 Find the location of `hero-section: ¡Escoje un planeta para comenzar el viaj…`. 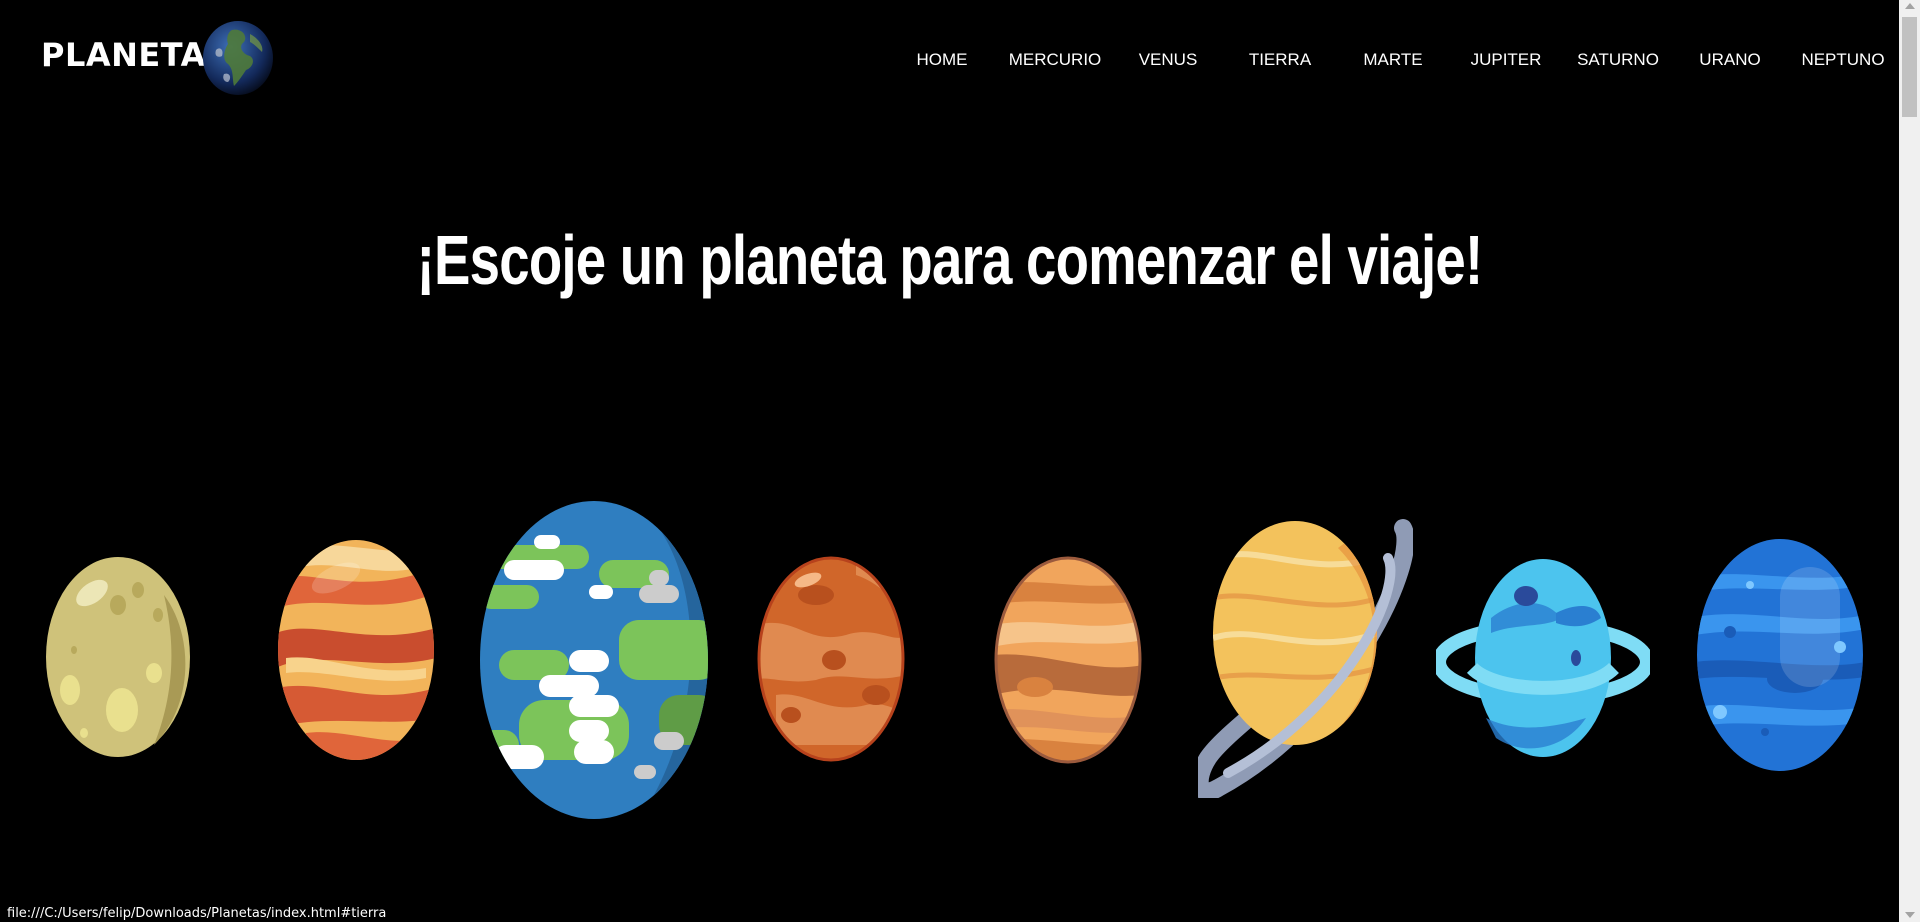

hero-section: ¡Escoje un planeta para comenzar el viaj… is located at coordinates (949, 260).